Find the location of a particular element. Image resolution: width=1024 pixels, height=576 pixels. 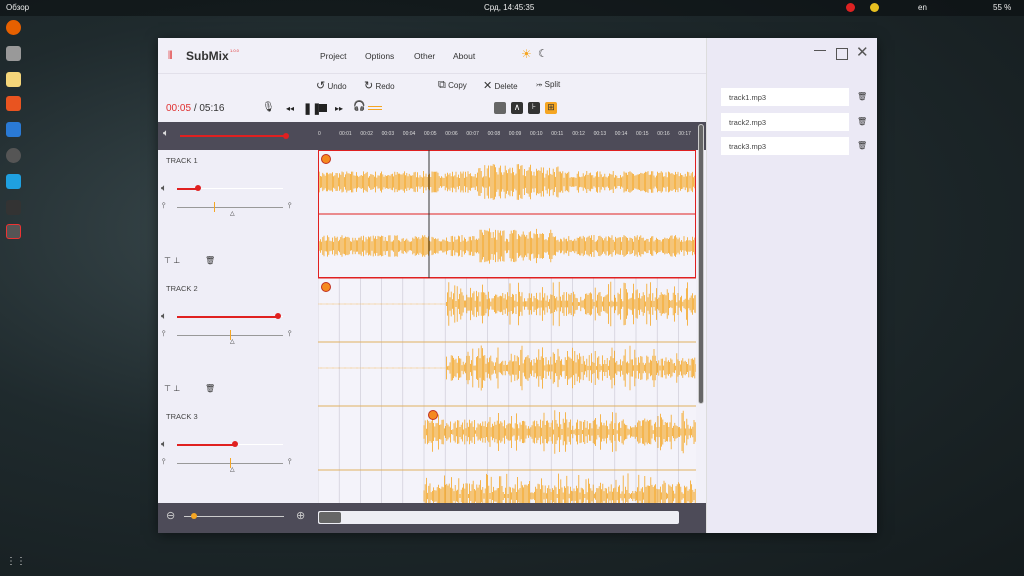

time-display: 00:05 / 05:16 is located at coordinates (195, 108).